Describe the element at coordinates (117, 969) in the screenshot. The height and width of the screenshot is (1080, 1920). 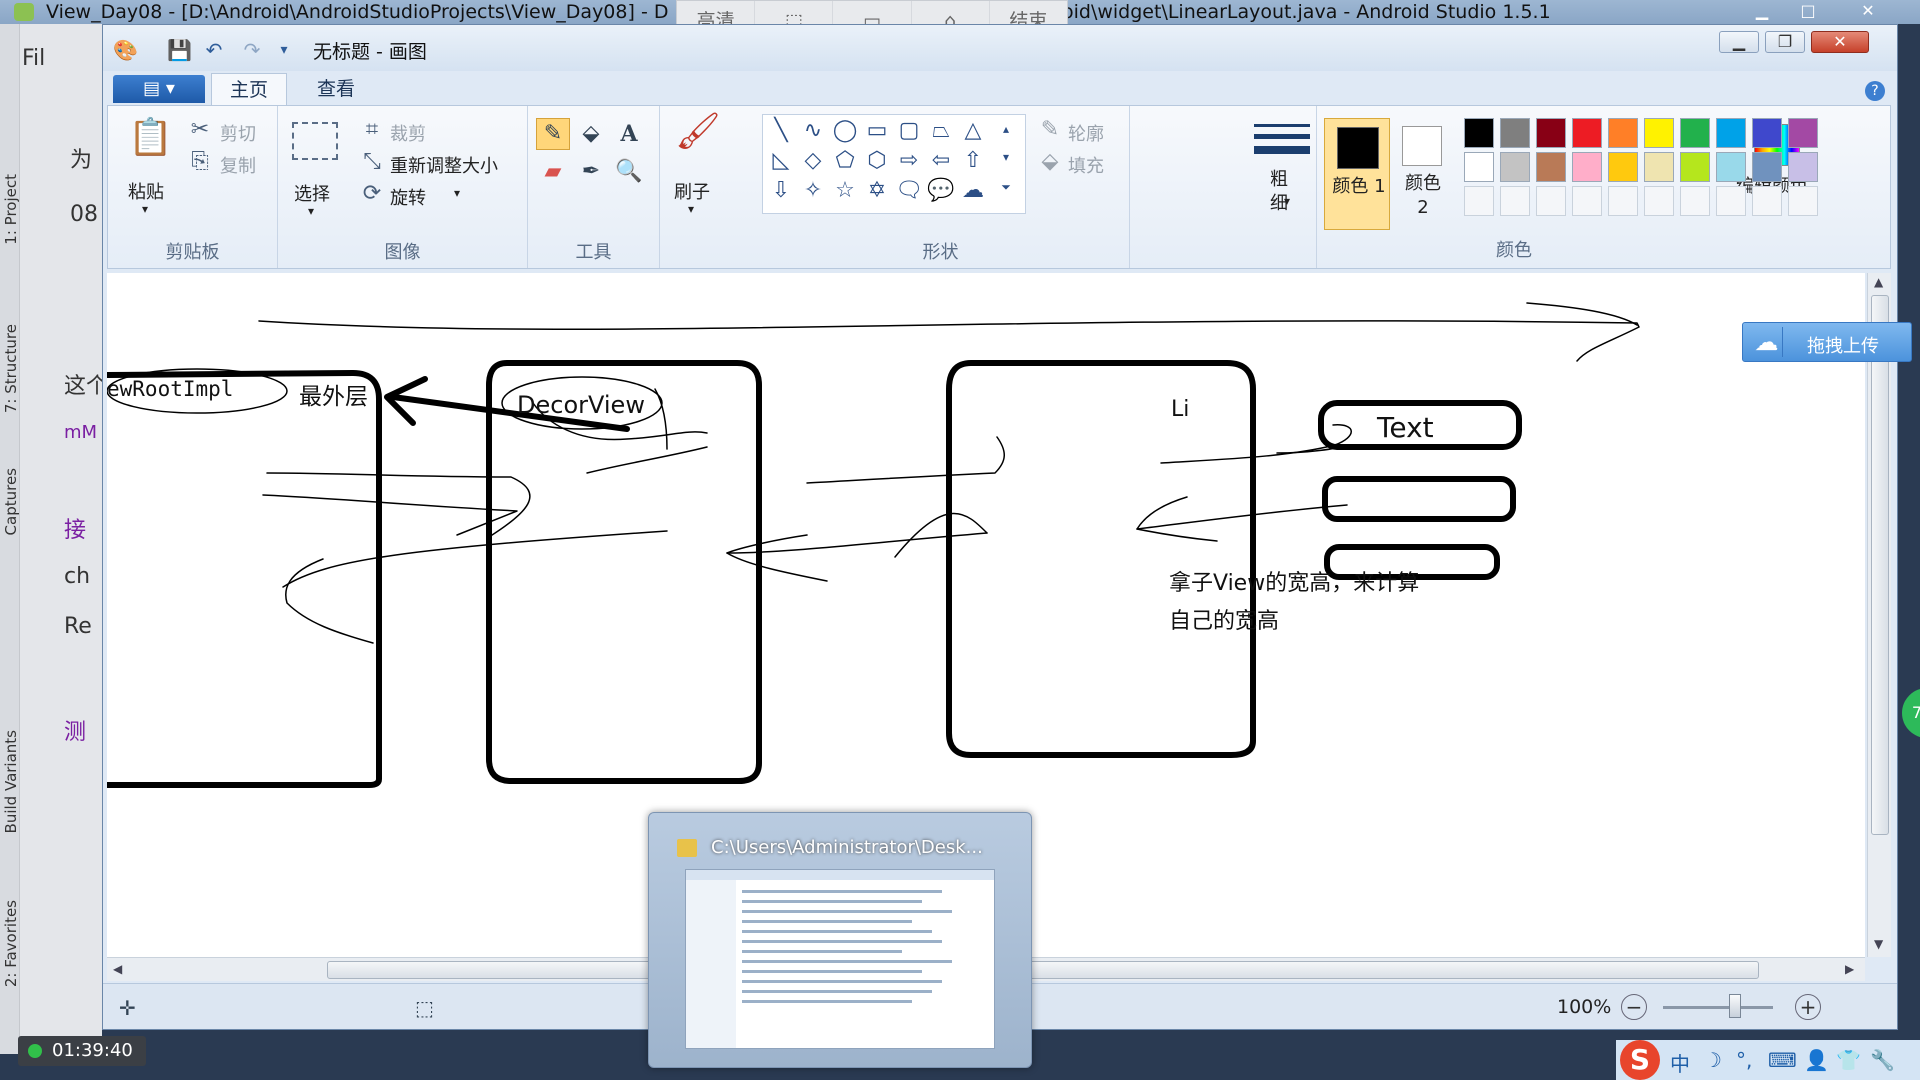
I see `scroll-left-icon: ◀` at that location.